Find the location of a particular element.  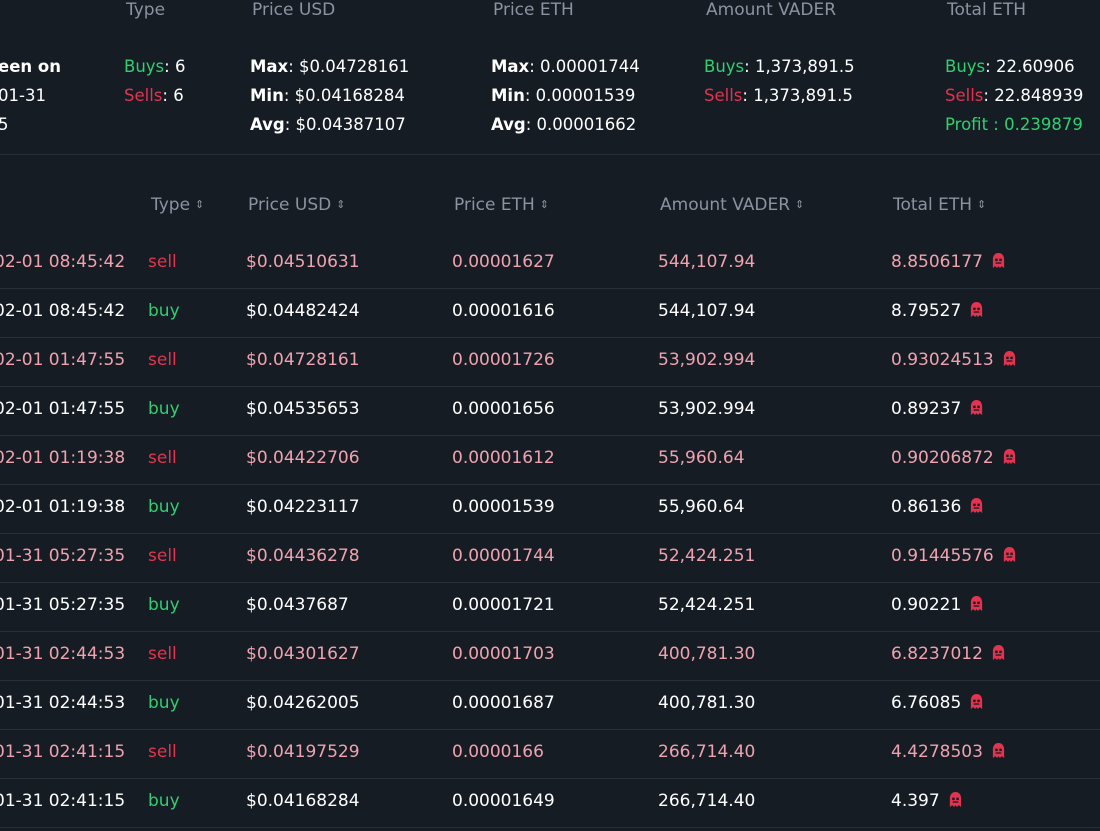

cell-total-eth-value: 6.8237012 is located at coordinates (937, 654).